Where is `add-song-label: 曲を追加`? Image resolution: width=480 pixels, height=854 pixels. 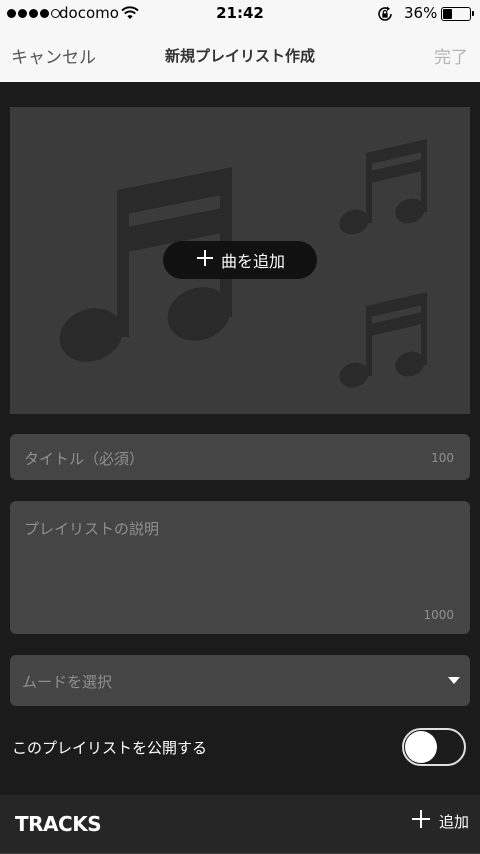
add-song-label: 曲を追加 is located at coordinates (252, 261).